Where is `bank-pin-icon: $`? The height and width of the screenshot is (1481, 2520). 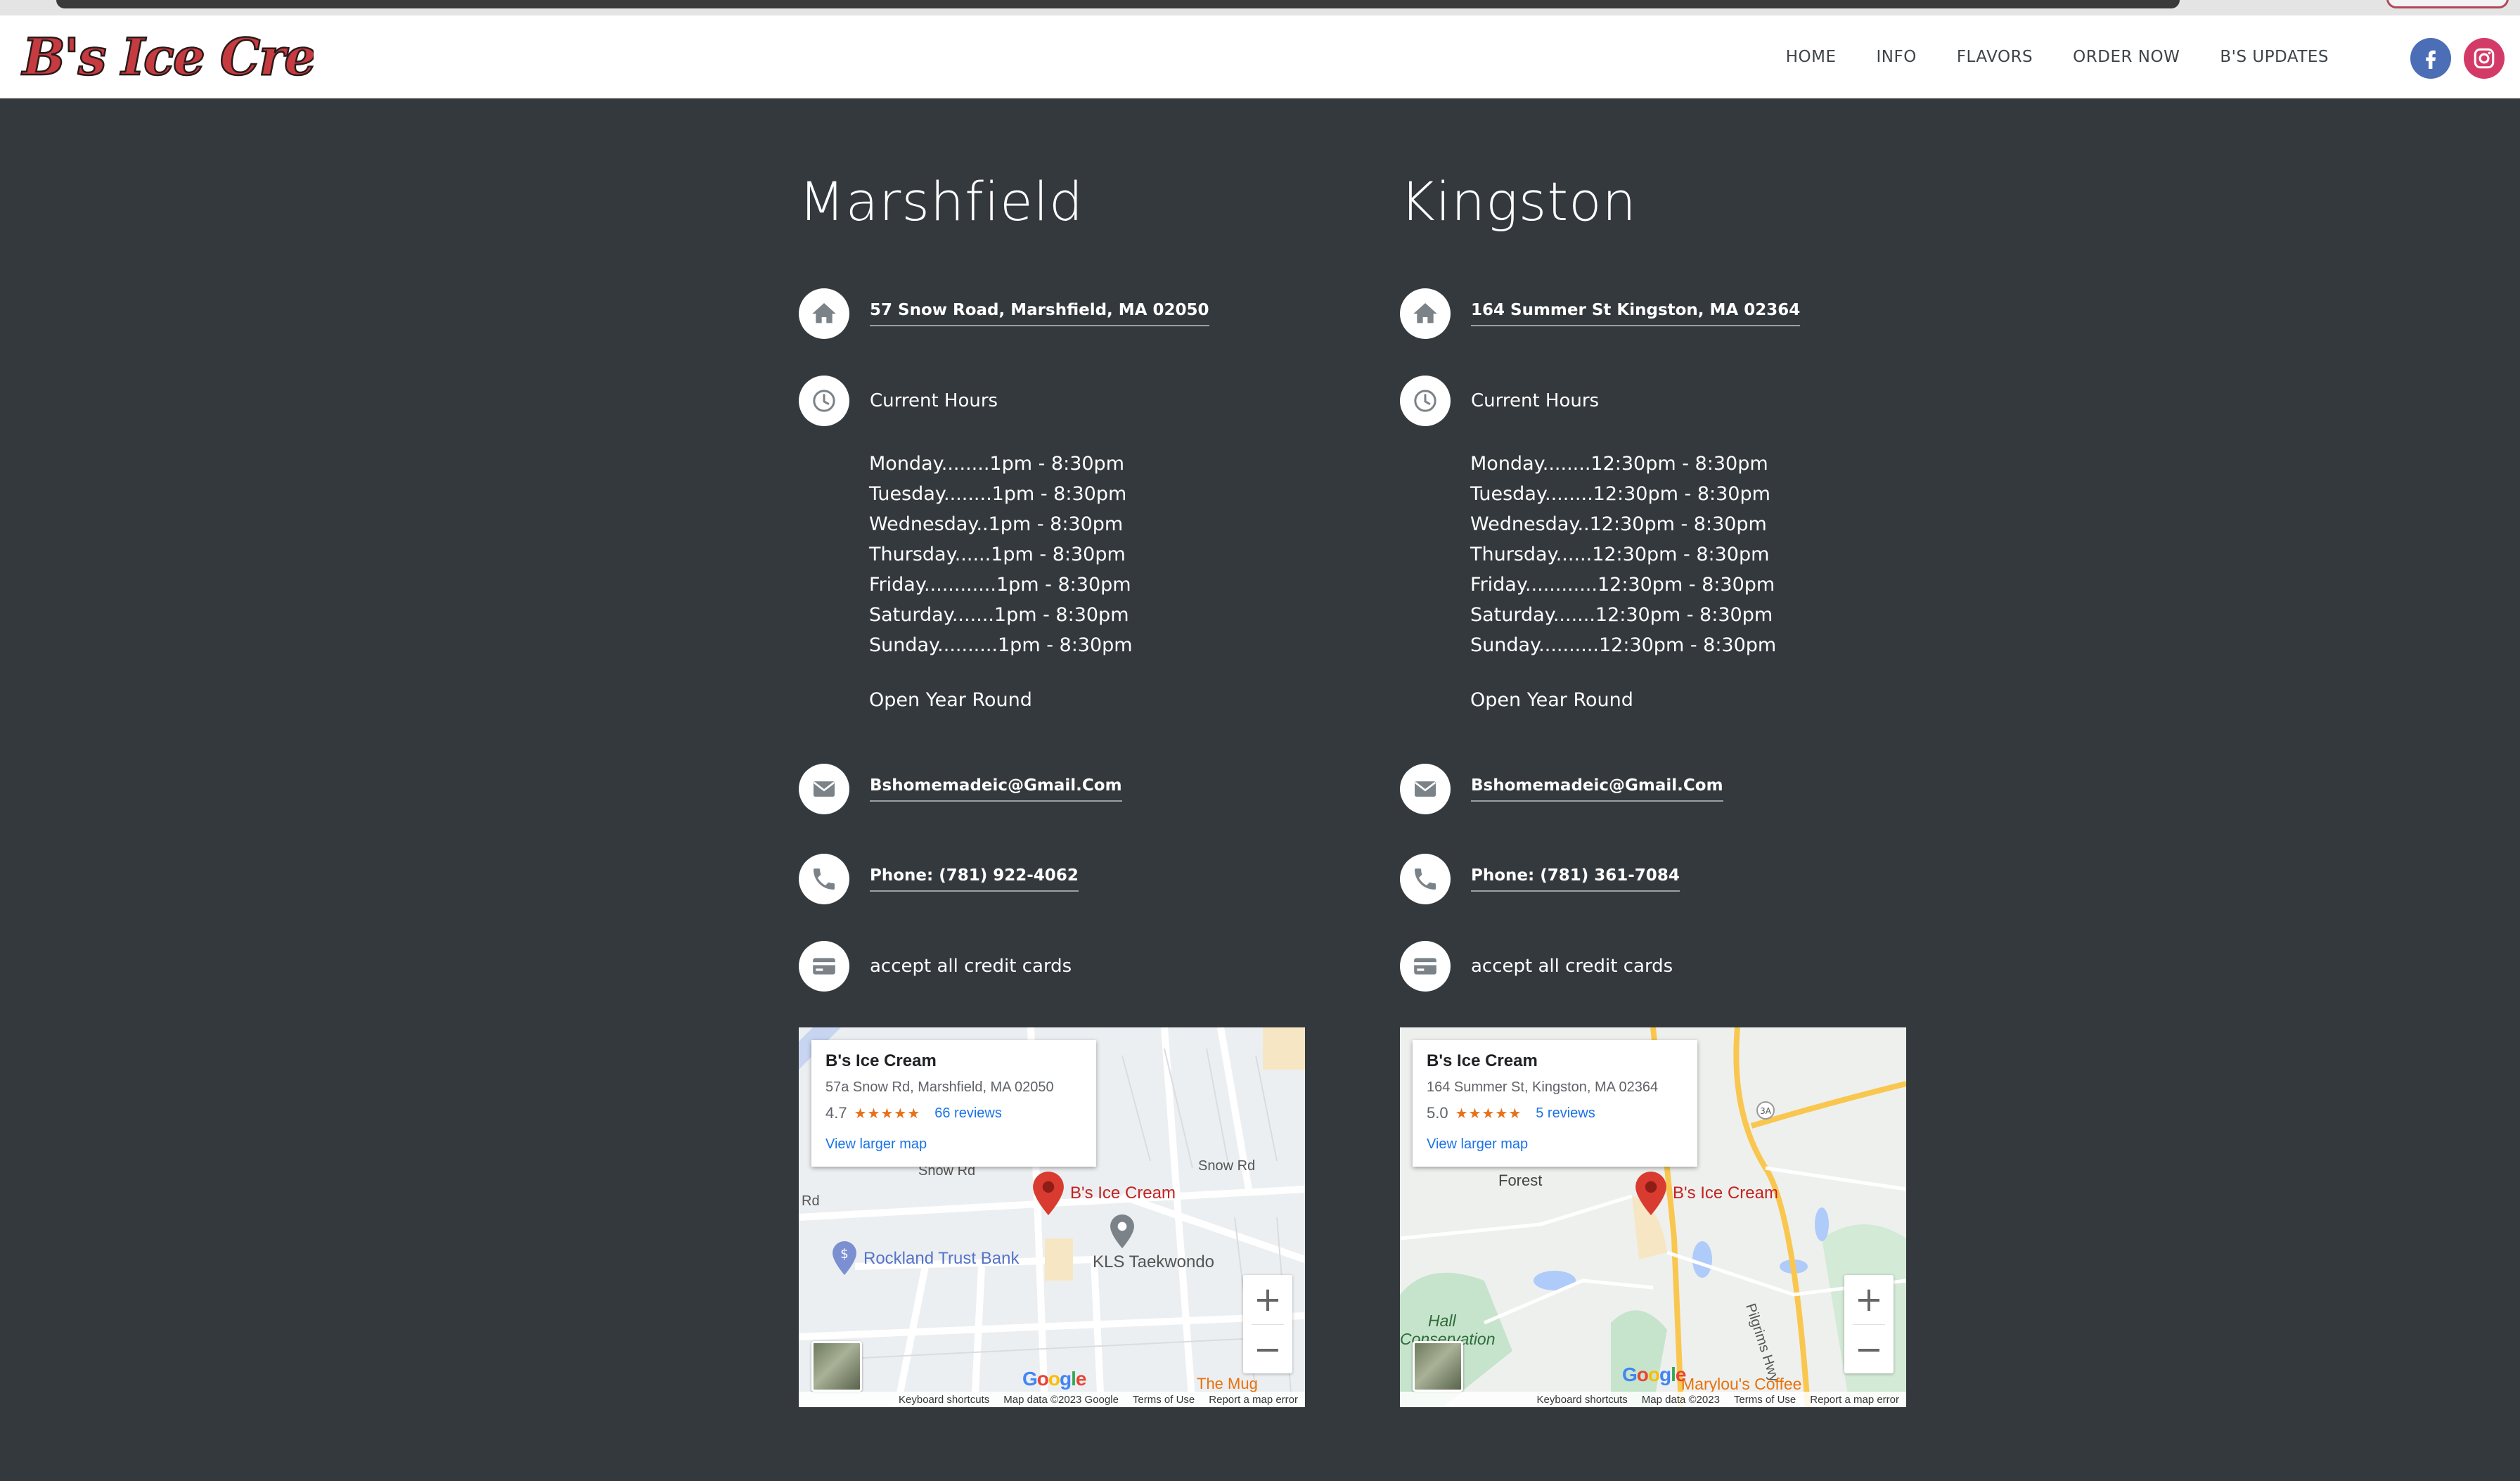 bank-pin-icon: $ is located at coordinates (844, 1258).